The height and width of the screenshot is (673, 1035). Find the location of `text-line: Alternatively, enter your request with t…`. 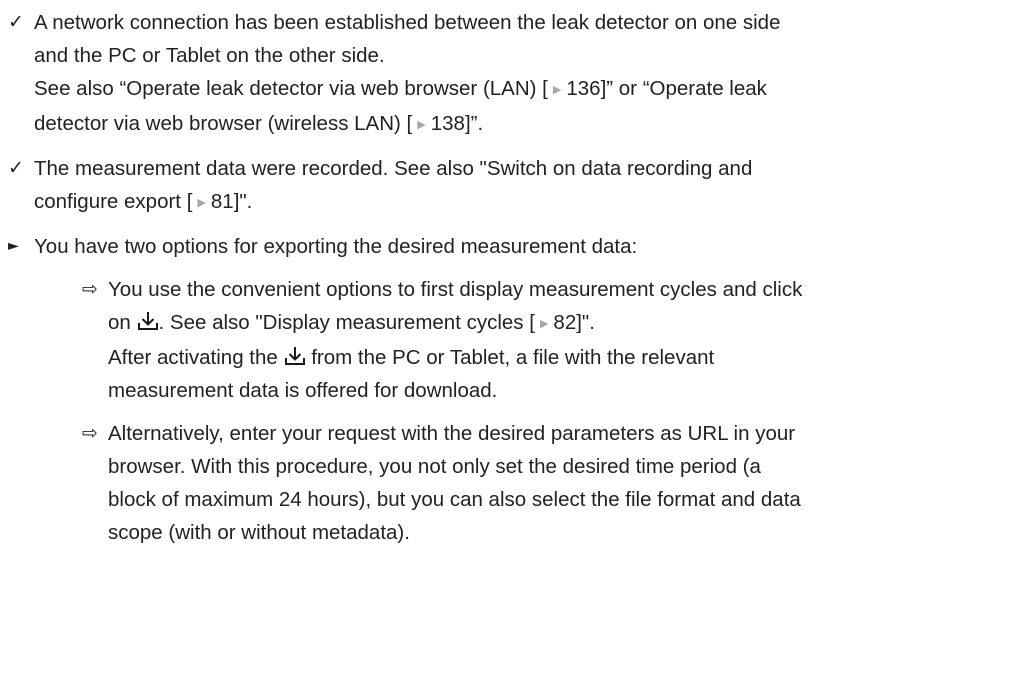

text-line: Alternatively, enter your request with t… is located at coordinates (452, 433).